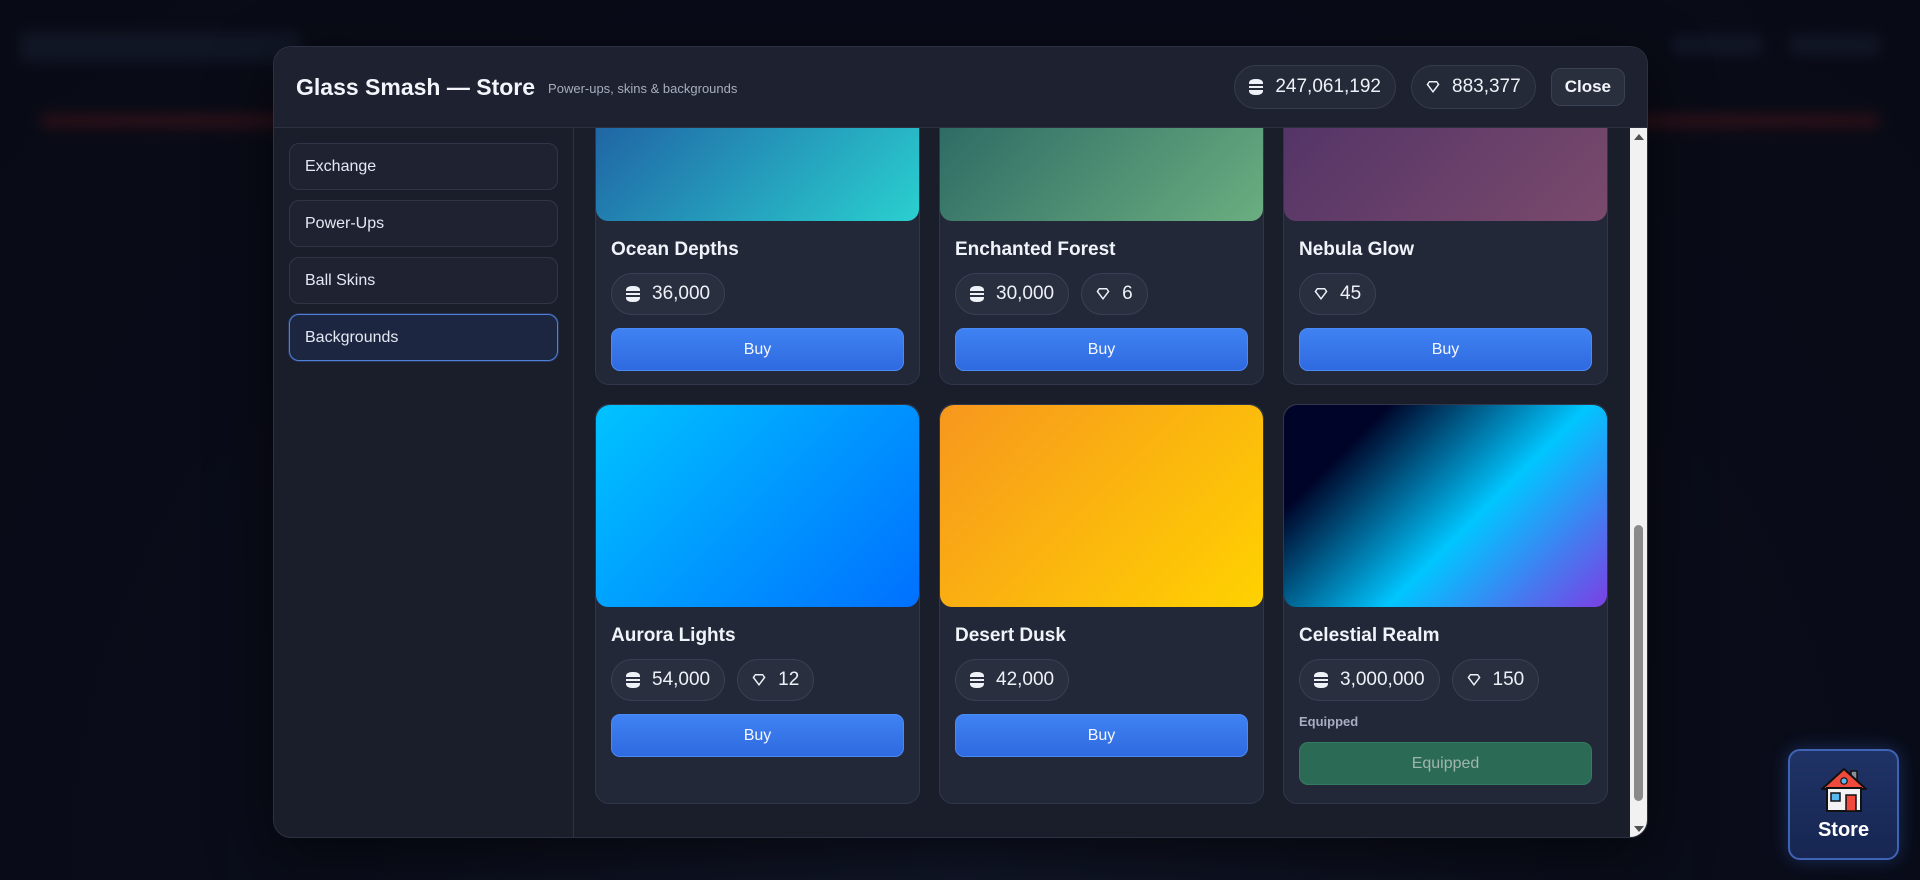  I want to click on gem-price-value: 45, so click(1351, 293).